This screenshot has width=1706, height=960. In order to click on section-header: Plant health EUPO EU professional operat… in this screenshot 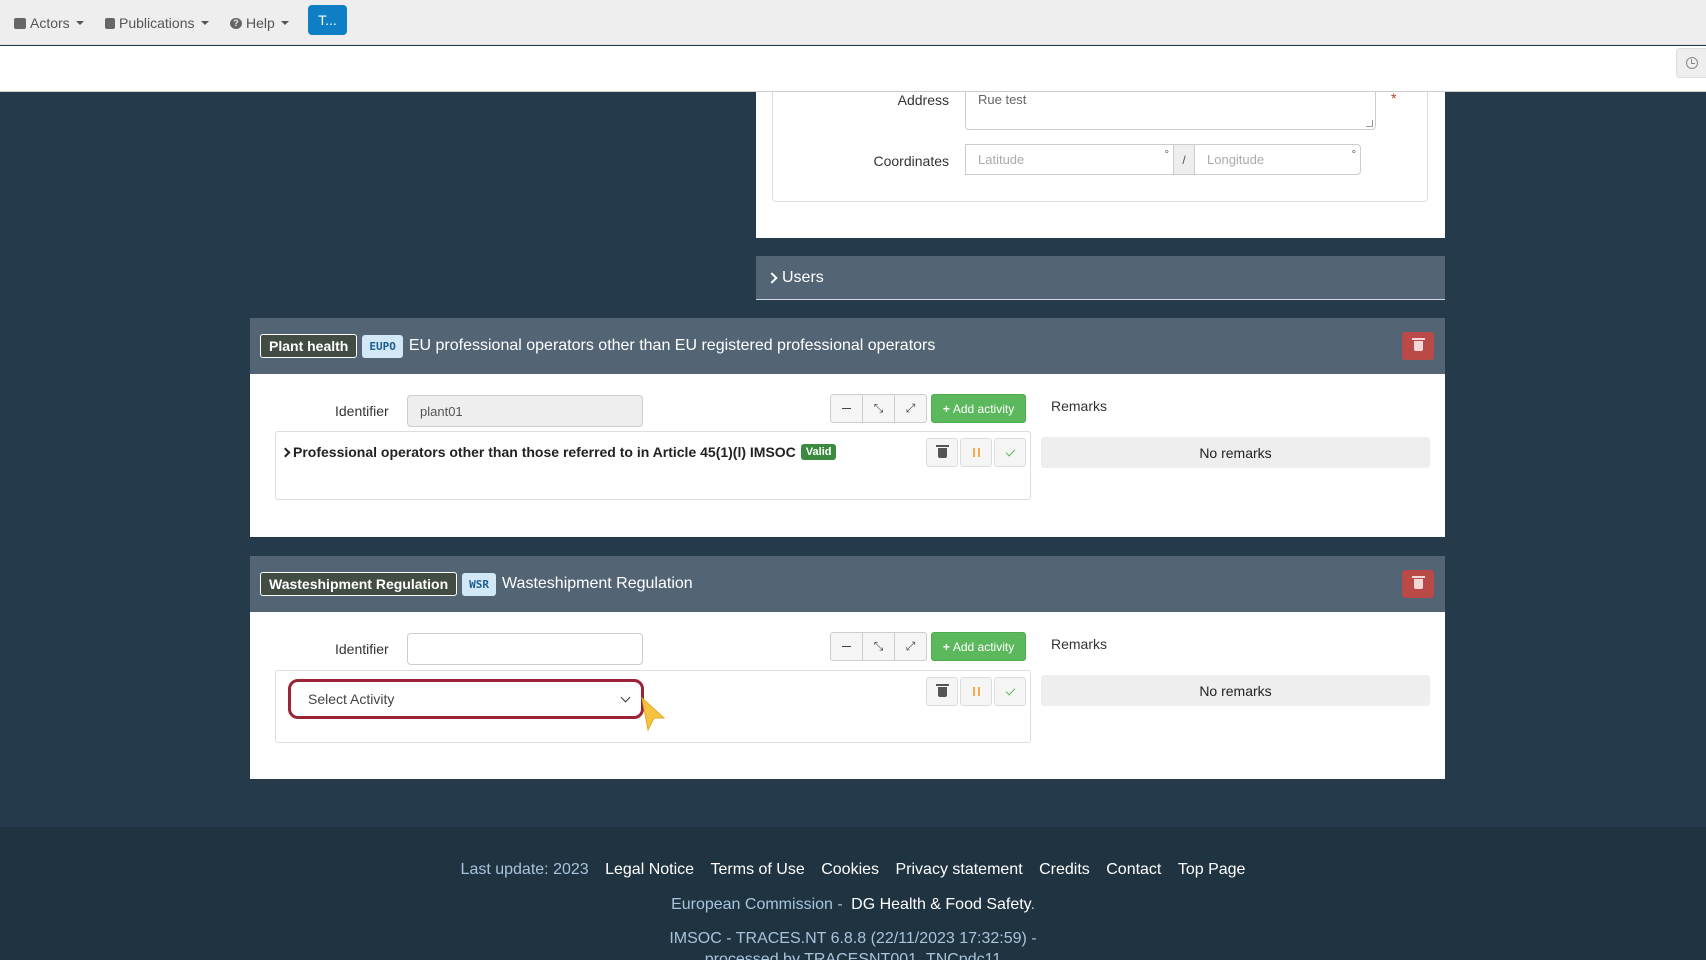, I will do `click(847, 346)`.